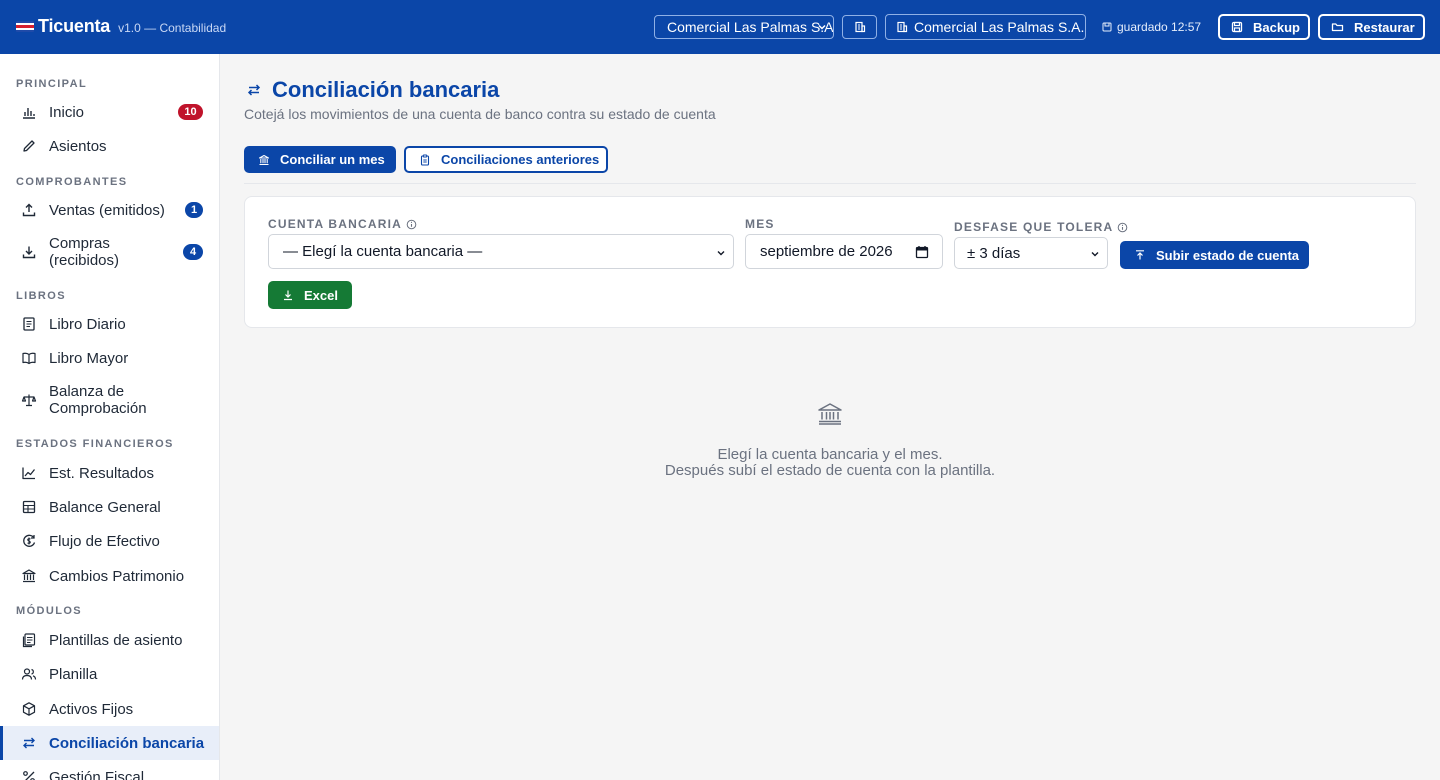 The height and width of the screenshot is (780, 1440). What do you see at coordinates (78, 146) in the screenshot?
I see `sidebar-item-label: Asientos` at bounding box center [78, 146].